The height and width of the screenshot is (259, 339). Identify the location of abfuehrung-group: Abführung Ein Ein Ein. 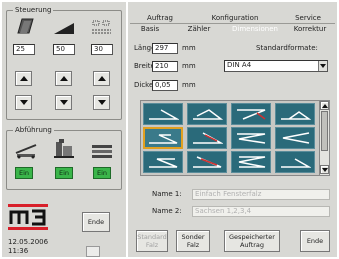
(64, 158).